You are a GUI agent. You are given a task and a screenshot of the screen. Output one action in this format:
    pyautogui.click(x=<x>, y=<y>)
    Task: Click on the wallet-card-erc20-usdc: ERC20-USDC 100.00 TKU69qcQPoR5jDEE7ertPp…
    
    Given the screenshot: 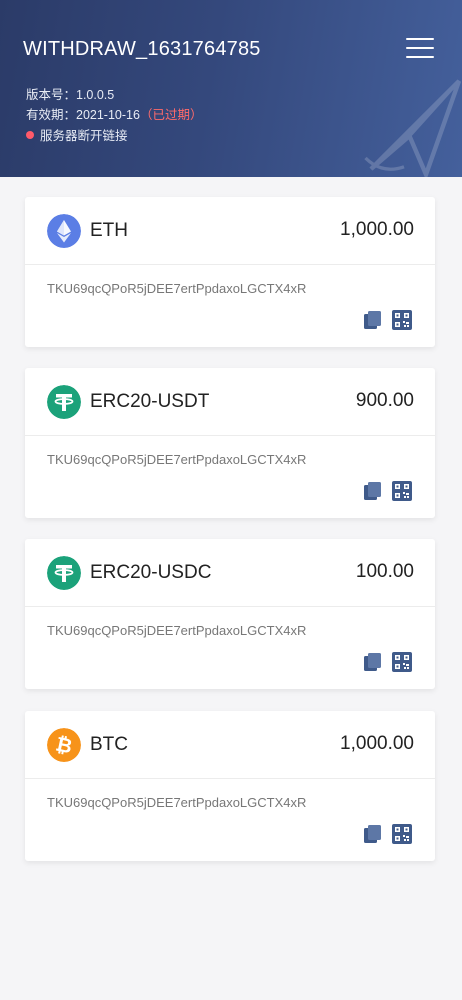 What is the action you would take?
    pyautogui.click(x=230, y=614)
    